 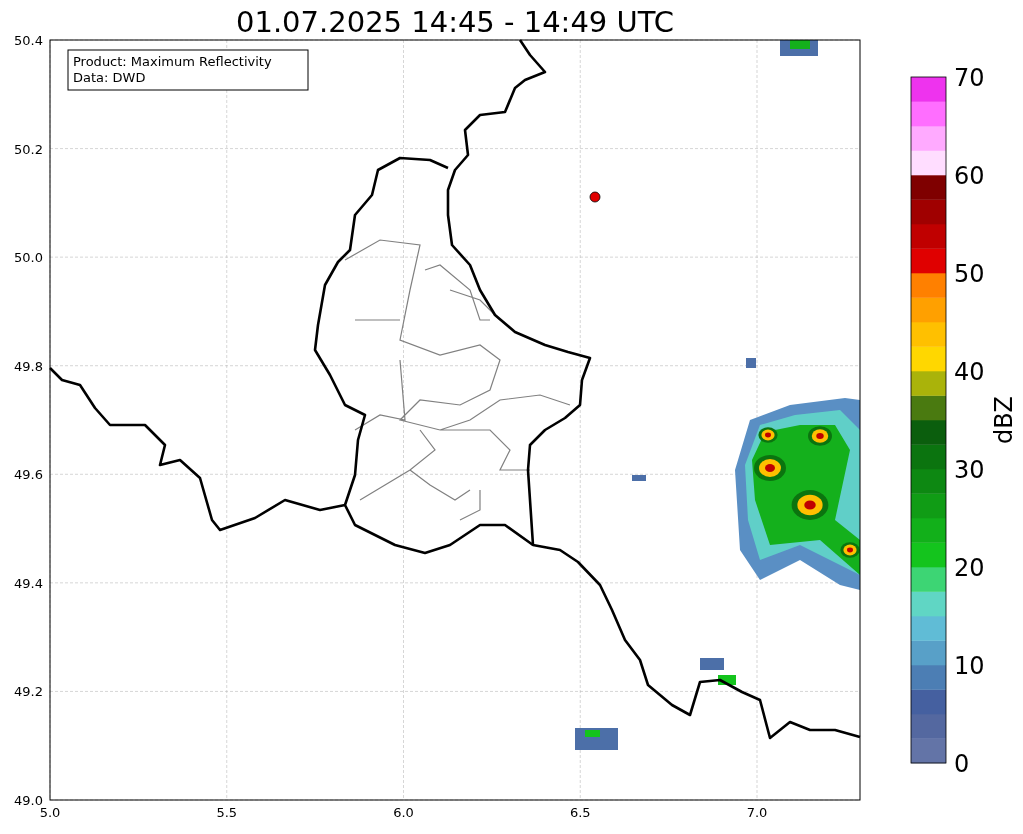 What do you see at coordinates (969, 78) in the screenshot?
I see `colorbar-tick-label: 70` at bounding box center [969, 78].